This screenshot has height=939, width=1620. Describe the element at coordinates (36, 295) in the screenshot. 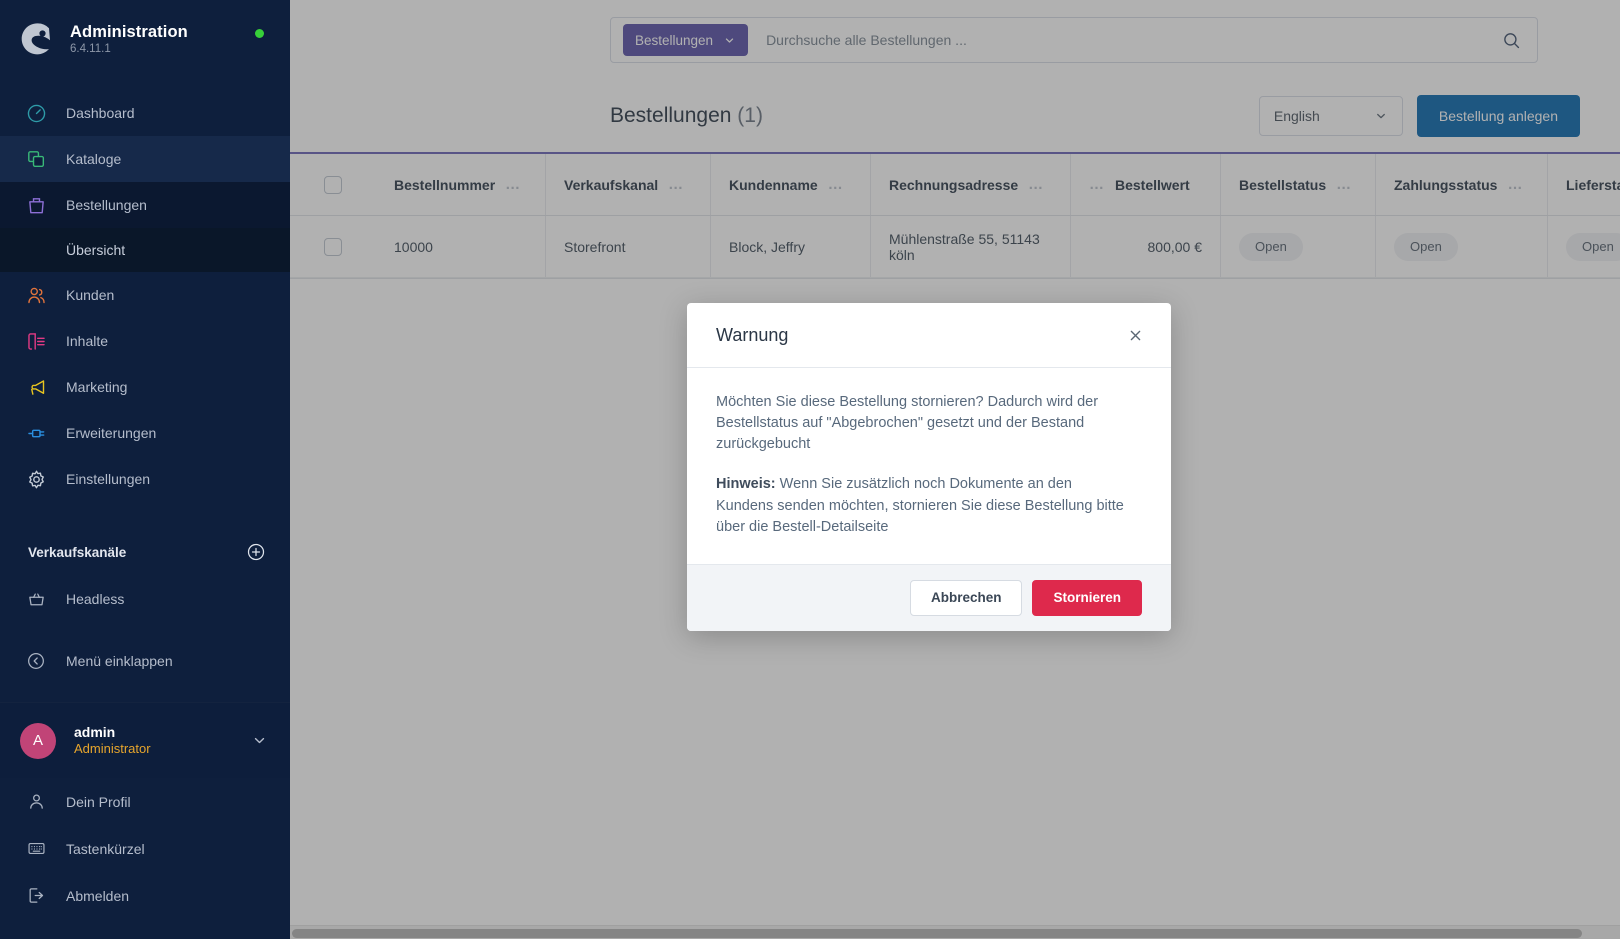

I see `customers-icon` at that location.